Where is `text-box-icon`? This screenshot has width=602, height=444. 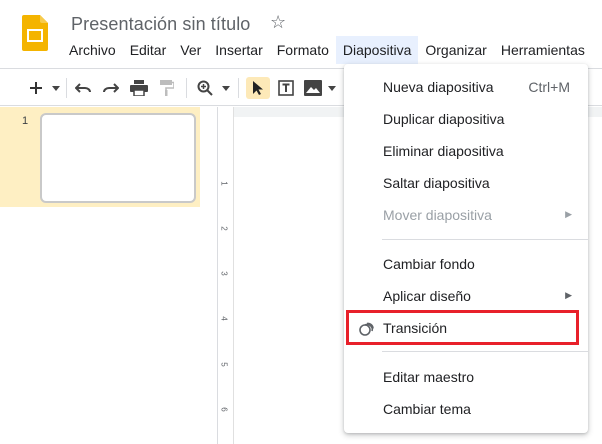
text-box-icon is located at coordinates (286, 88).